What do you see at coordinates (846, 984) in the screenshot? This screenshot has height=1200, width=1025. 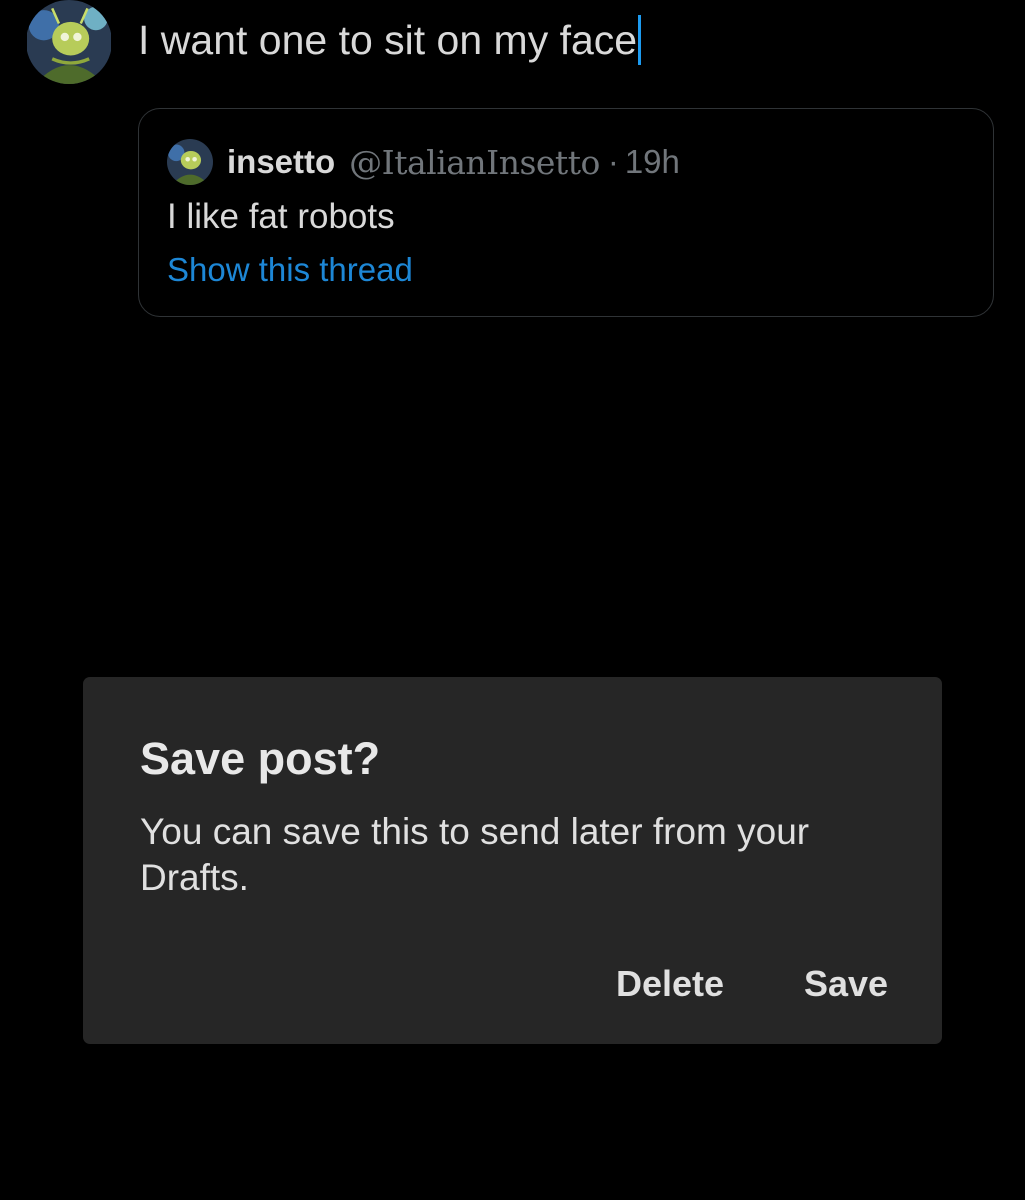 I see `save-button: Save` at bounding box center [846, 984].